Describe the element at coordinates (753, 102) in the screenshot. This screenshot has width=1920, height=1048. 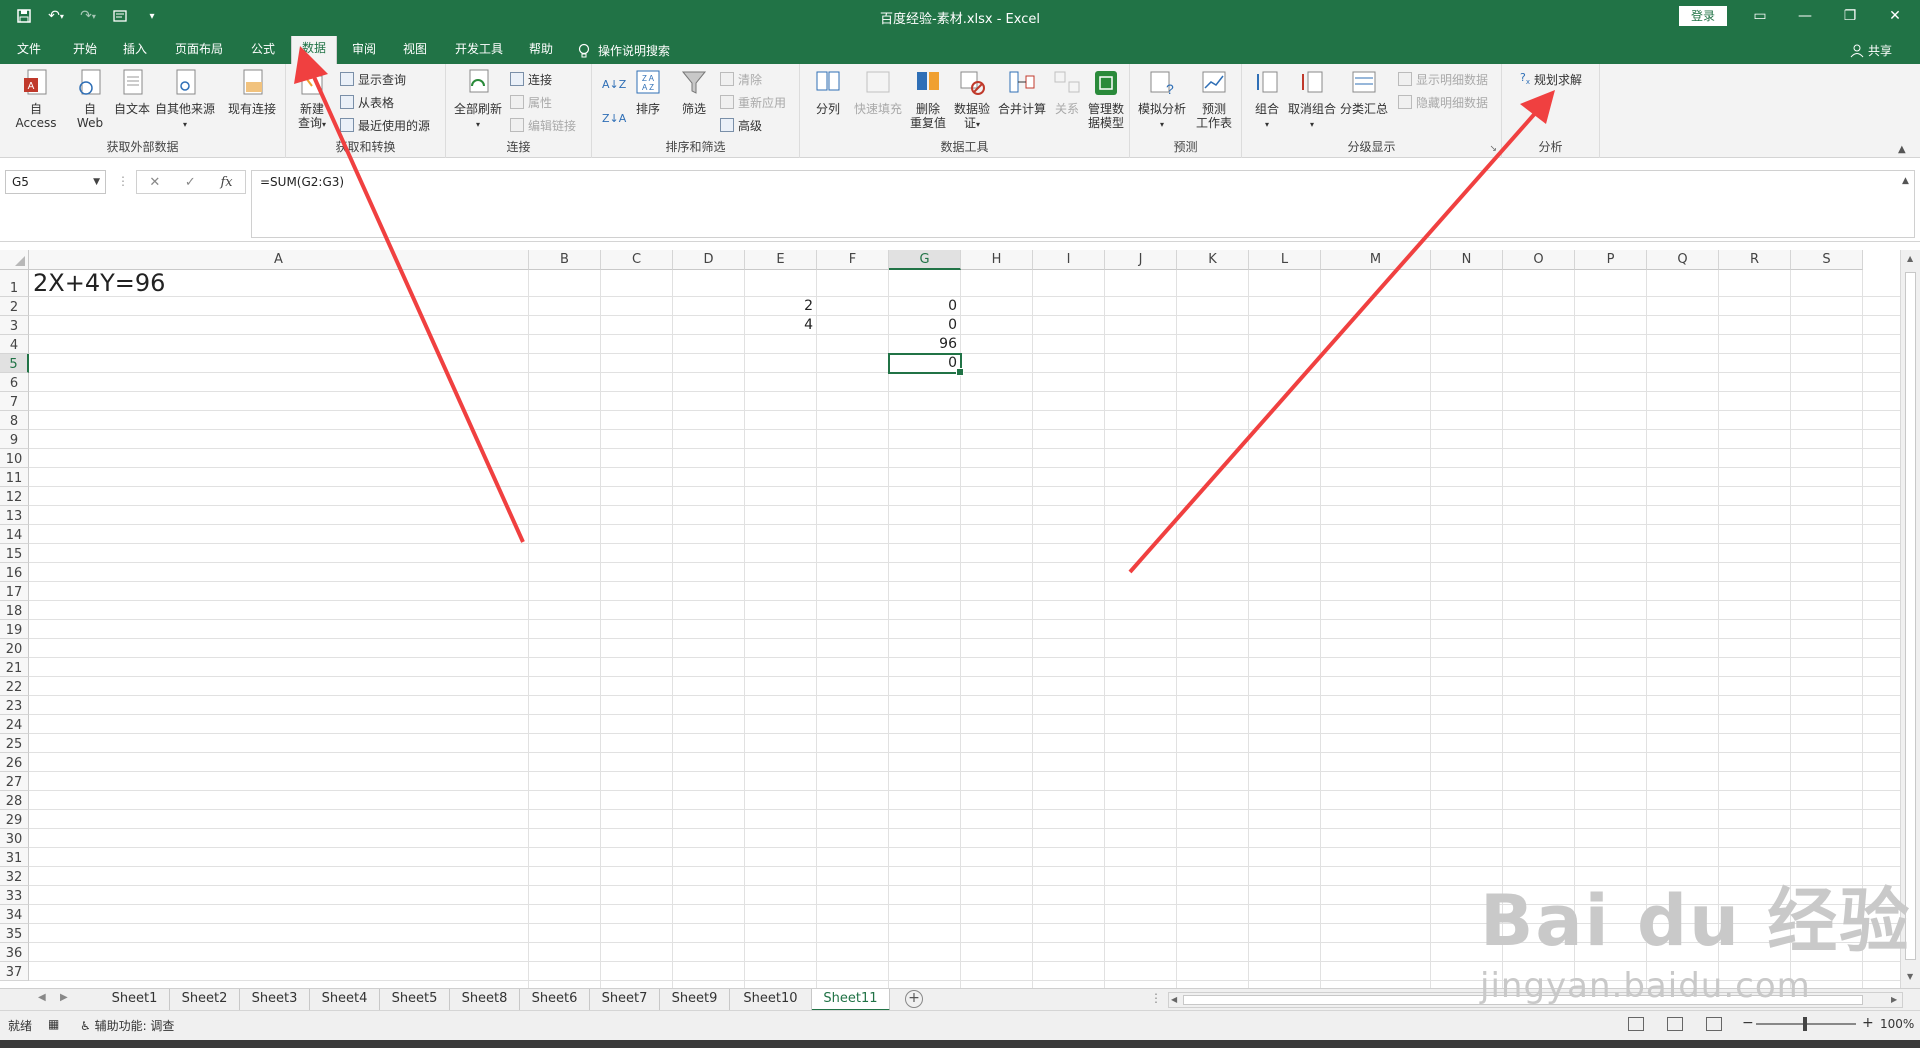
I see `reapply-button: 重新应用` at that location.